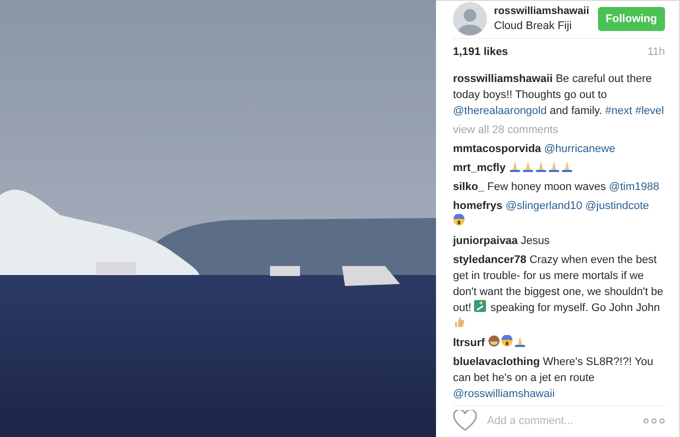  I want to click on comment: silko_ Few honey moon waves @tim1988, so click(556, 187).